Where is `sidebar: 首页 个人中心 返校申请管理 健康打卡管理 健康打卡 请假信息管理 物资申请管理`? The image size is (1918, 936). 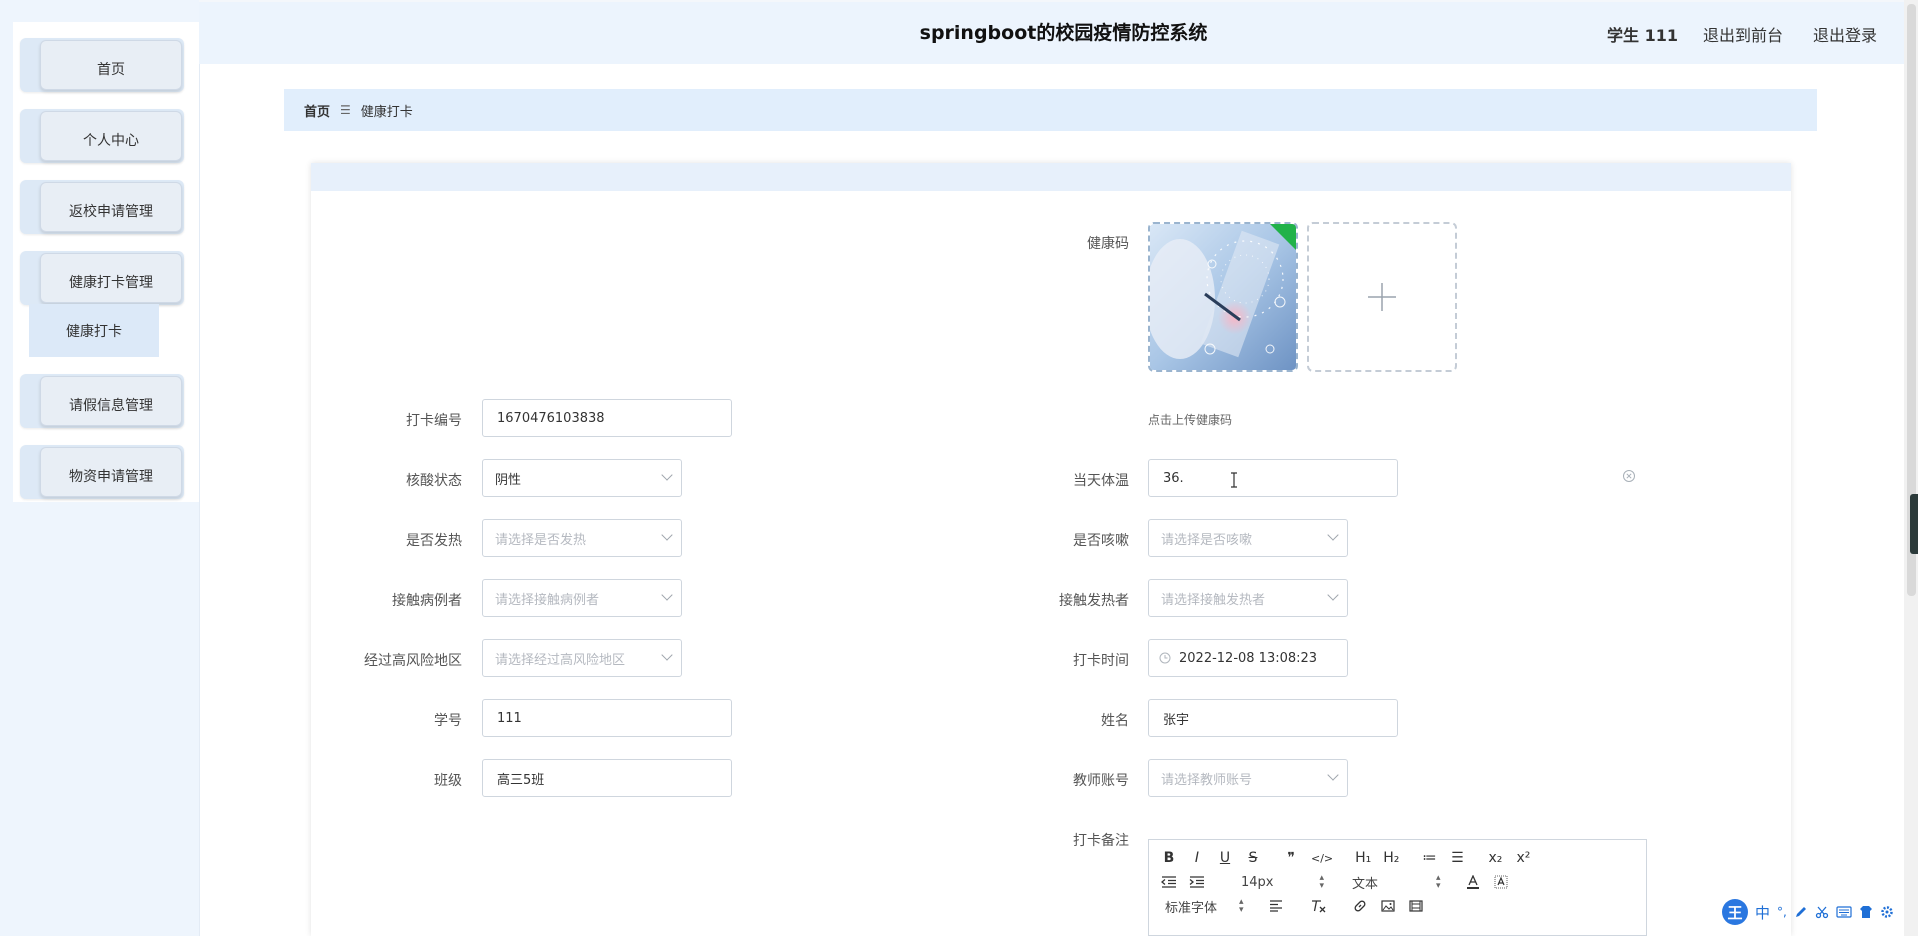
sidebar: 首页 个人中心 返校申请管理 健康打卡管理 健康打卡 请假信息管理 物资申请管理 is located at coordinates (100, 468).